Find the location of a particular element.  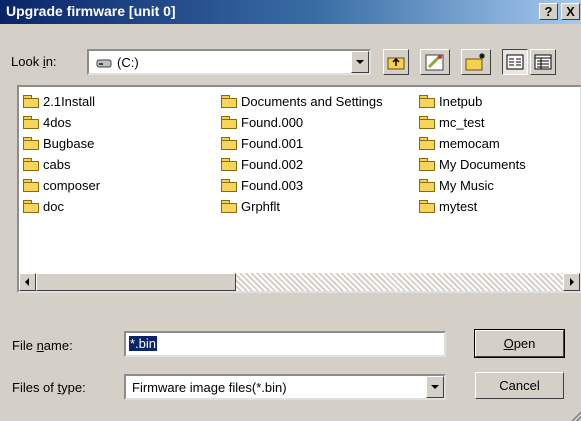

help-button: ? is located at coordinates (548, 11).